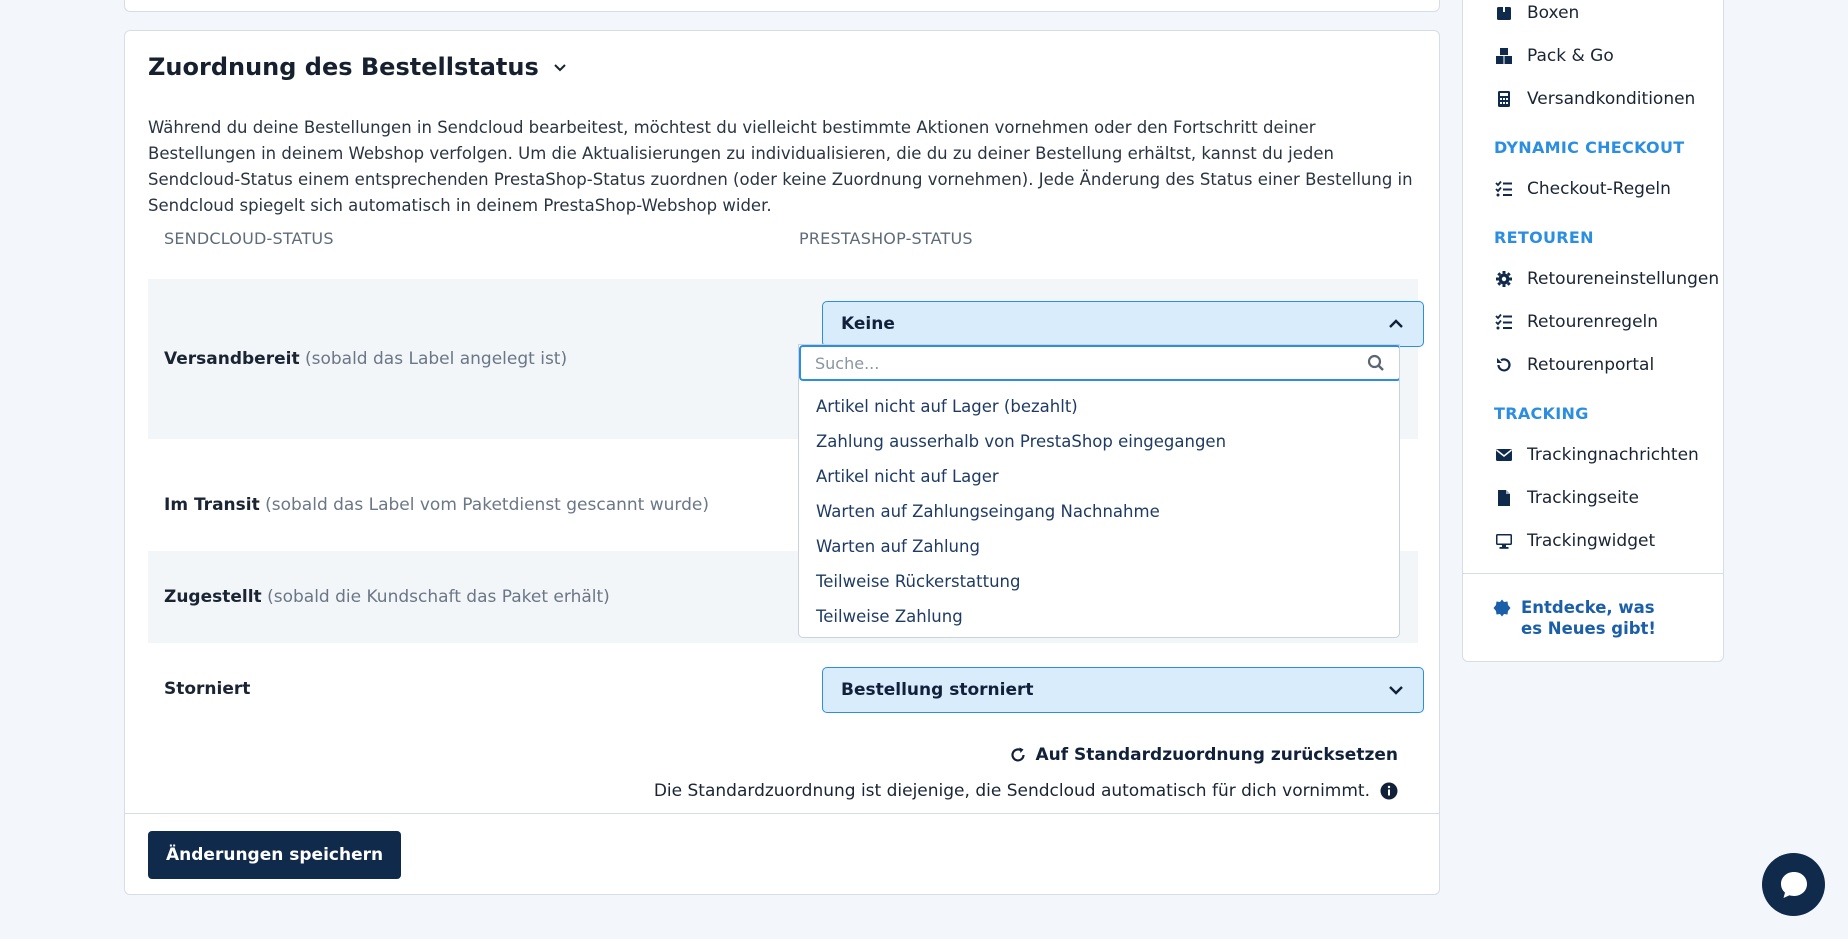 Image resolution: width=1848 pixels, height=939 pixels. What do you see at coordinates (1591, 365) in the screenshot?
I see `sidebar-item-label: Retourenportal` at bounding box center [1591, 365].